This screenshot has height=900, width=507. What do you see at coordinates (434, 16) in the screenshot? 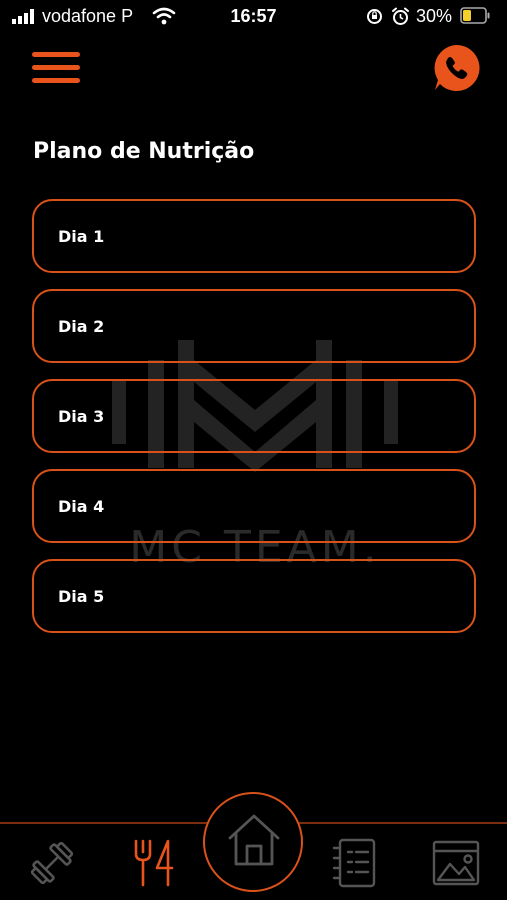
I see `battery-percentage: 30%` at bounding box center [434, 16].